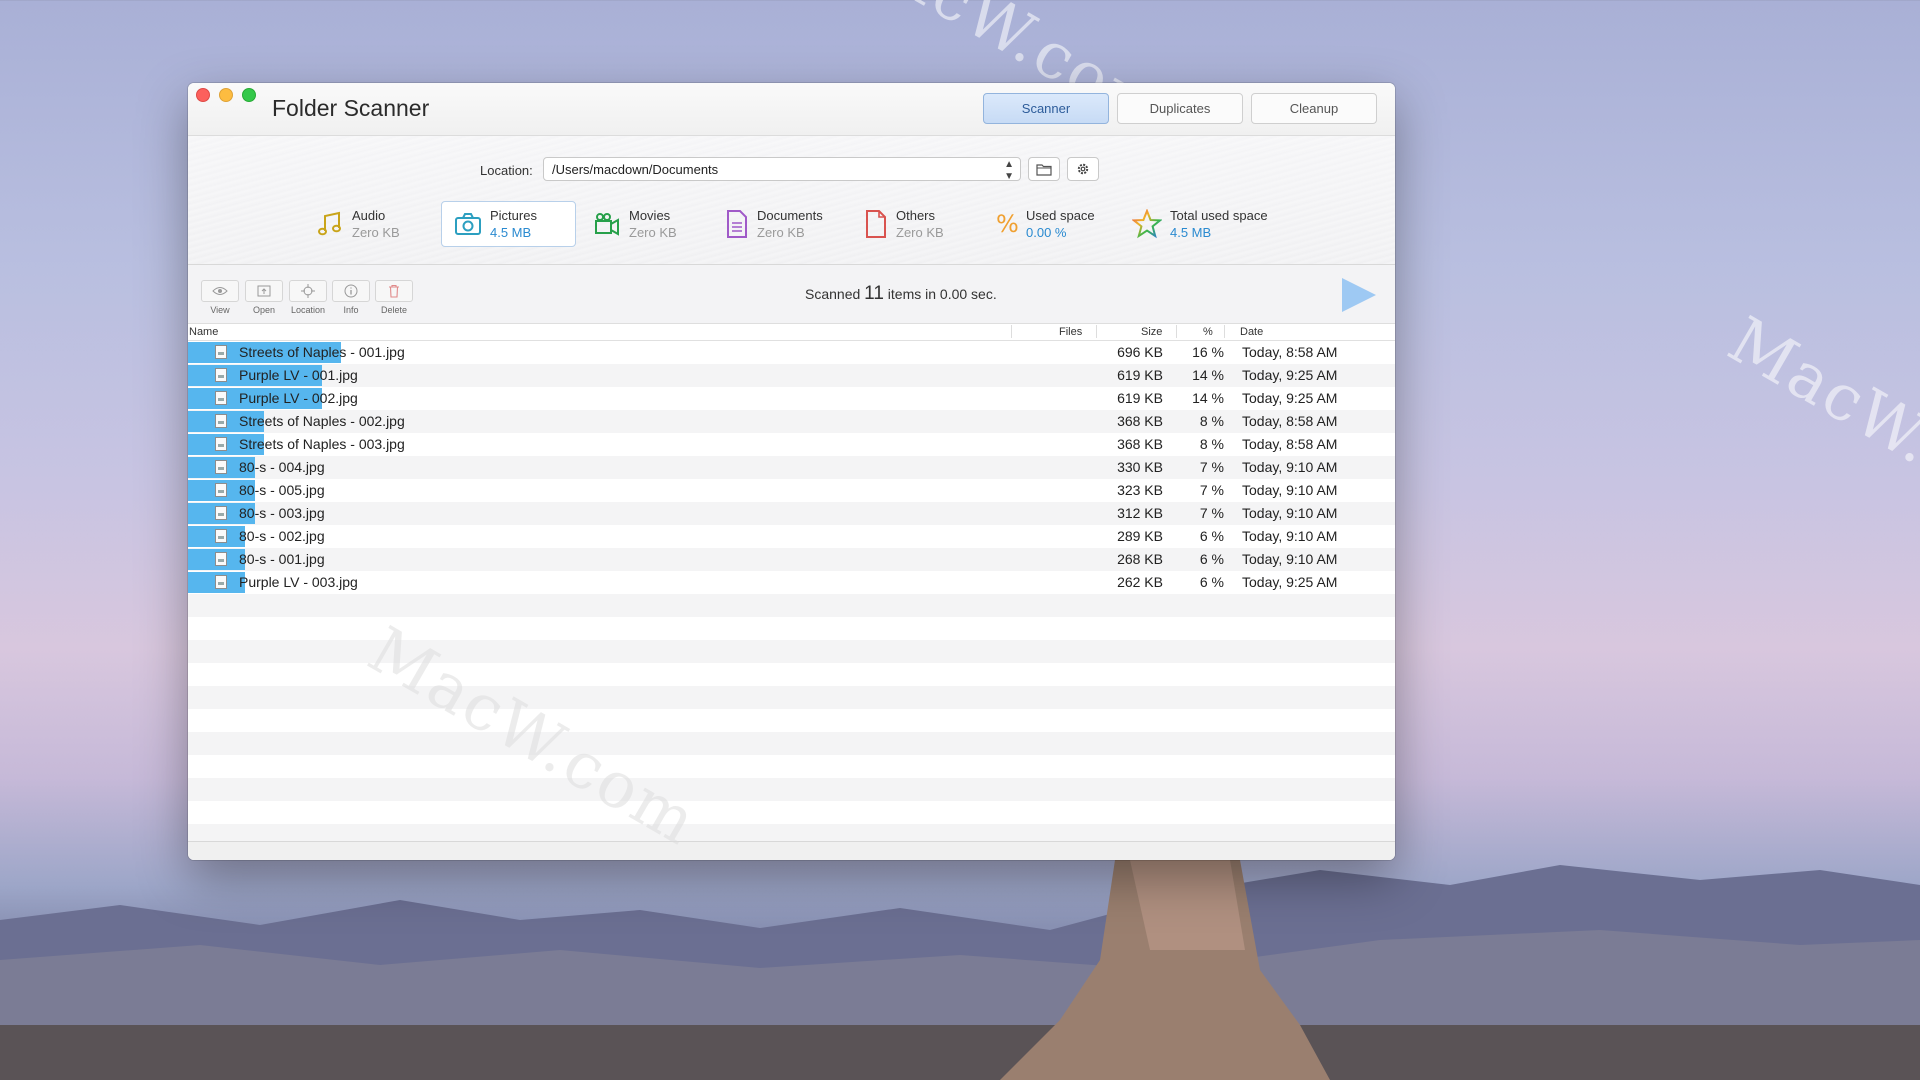 This screenshot has height=1080, width=1920. Describe the element at coordinates (351, 297) in the screenshot. I see `info-button: Info` at that location.